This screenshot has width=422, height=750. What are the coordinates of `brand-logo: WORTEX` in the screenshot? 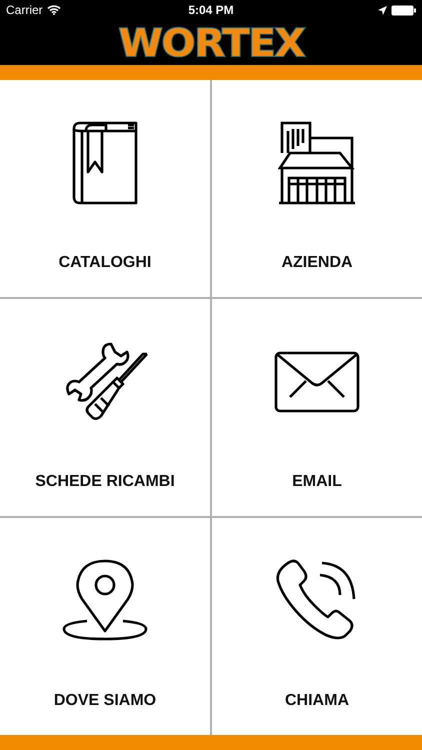 It's located at (211, 43).